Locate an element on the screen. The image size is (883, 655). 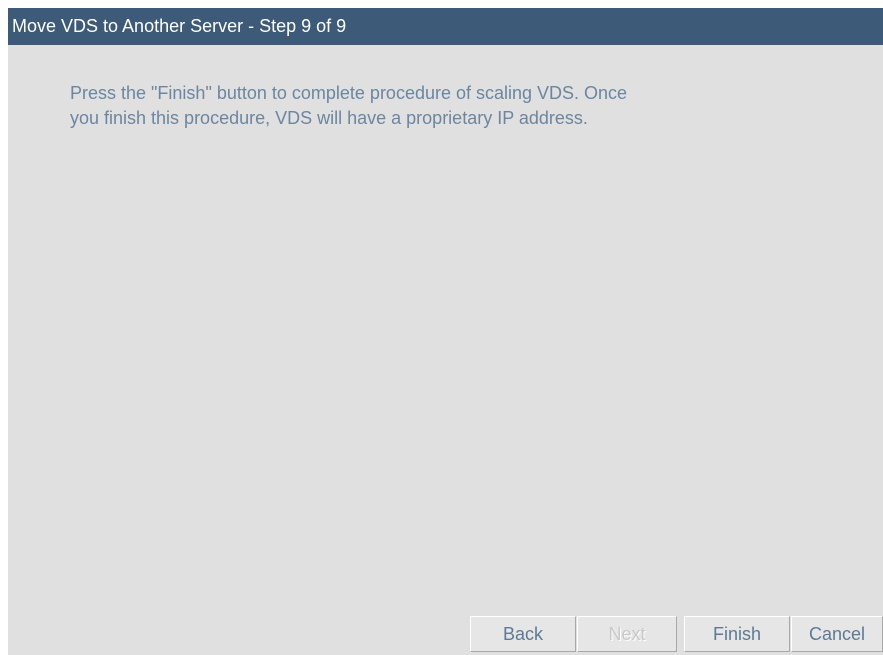
dialog-title-bar: Move VDS to Another Server - Step 9 of 9 is located at coordinates (445, 26).